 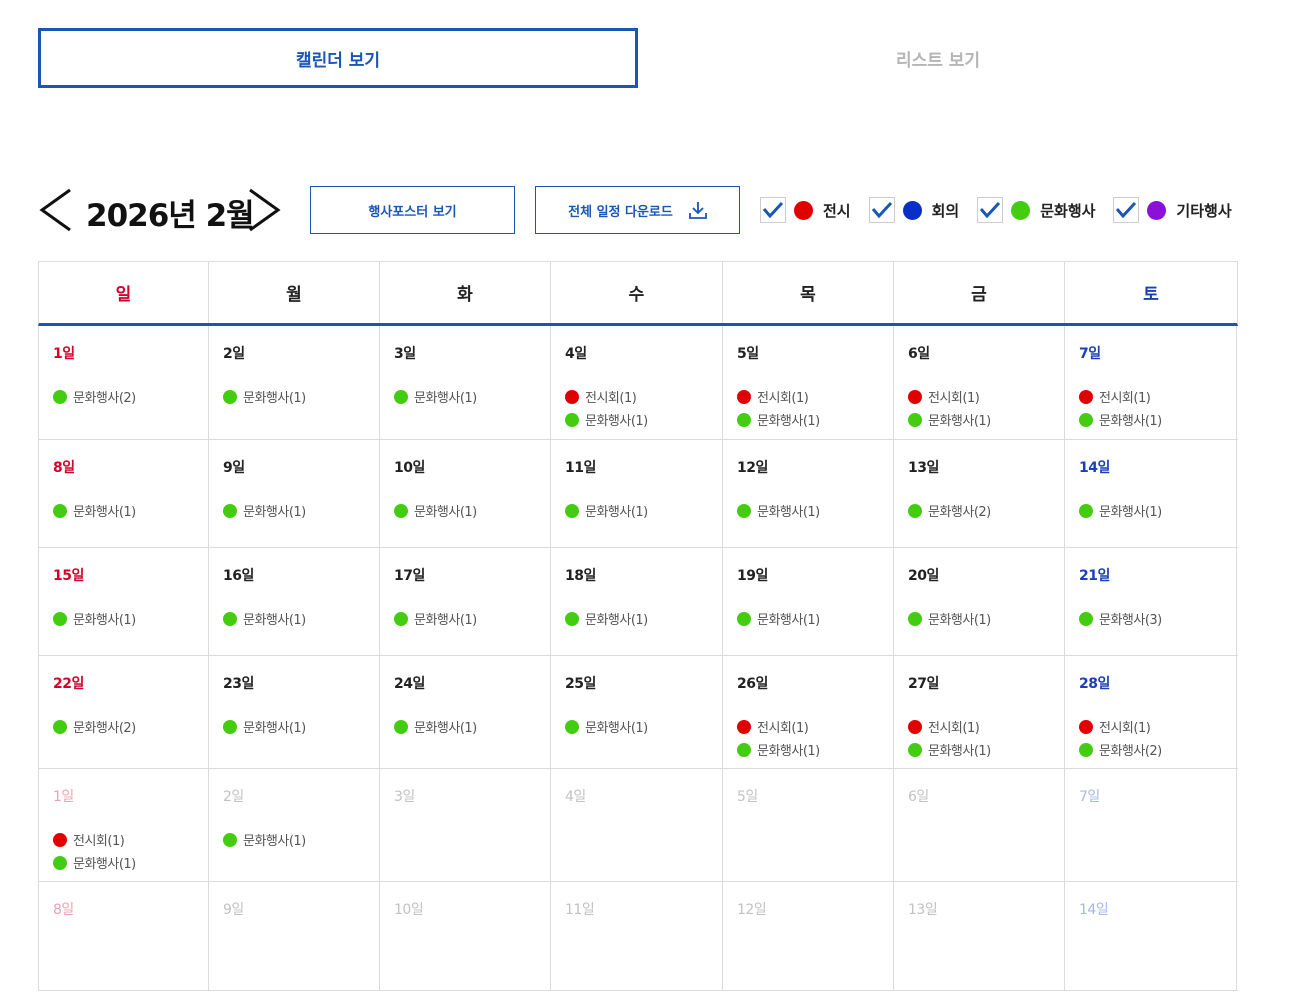 What do you see at coordinates (637, 936) in the screenshot?
I see `calendar-day-cell: 11일` at bounding box center [637, 936].